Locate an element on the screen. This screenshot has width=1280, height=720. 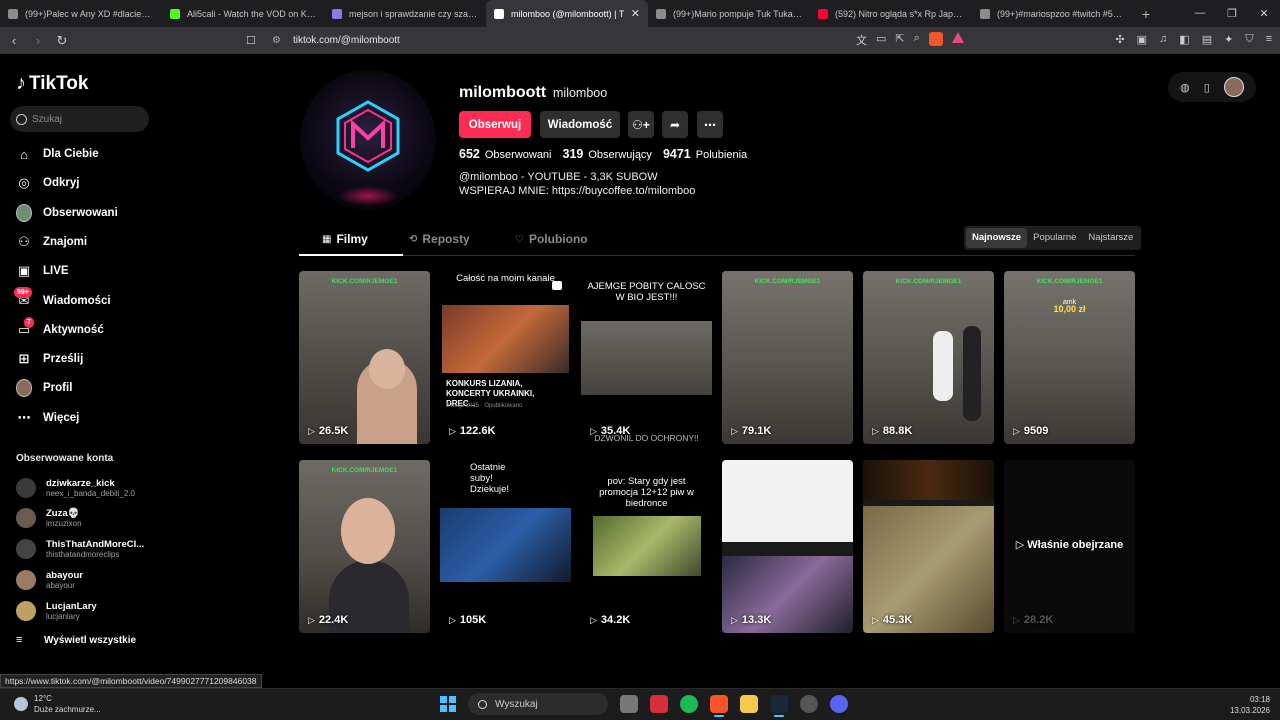
more-options-icon: ⋯ is located at coordinates (710, 124).